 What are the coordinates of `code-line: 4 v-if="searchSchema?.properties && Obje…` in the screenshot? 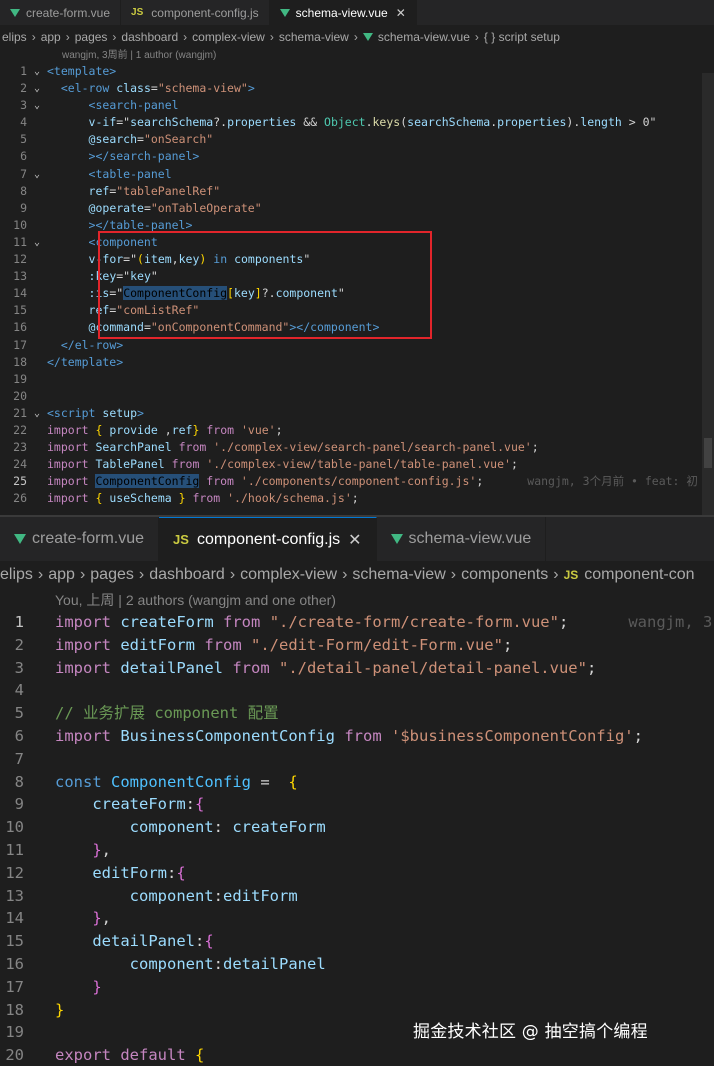 It's located at (357, 122).